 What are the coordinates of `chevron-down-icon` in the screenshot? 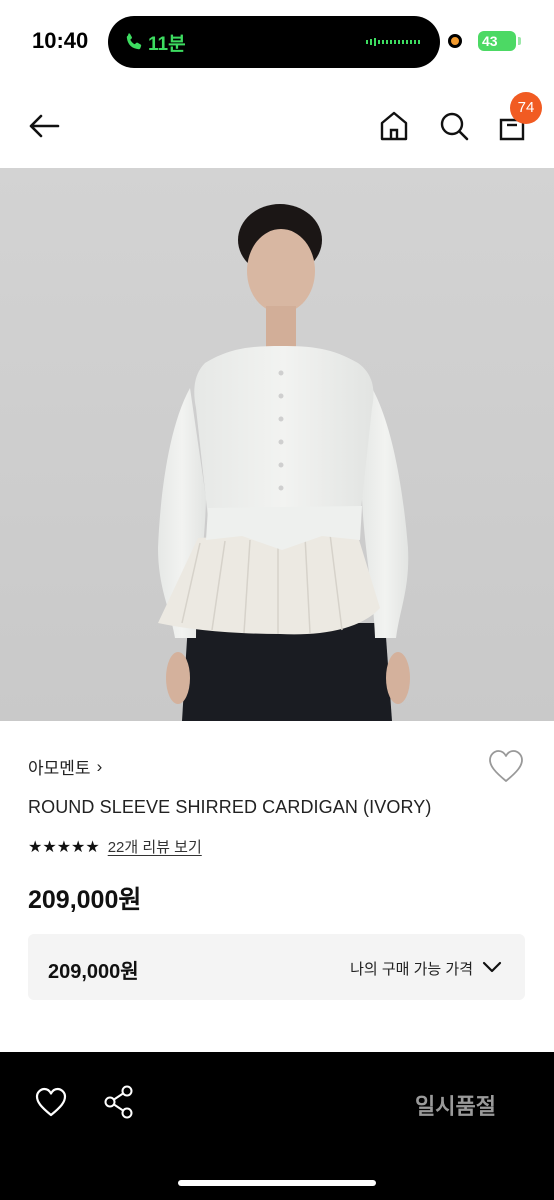 It's located at (492, 967).